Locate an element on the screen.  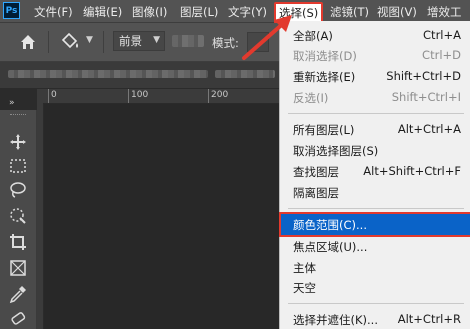
fill-source-select: 前景 ▼ is located at coordinates (139, 41).